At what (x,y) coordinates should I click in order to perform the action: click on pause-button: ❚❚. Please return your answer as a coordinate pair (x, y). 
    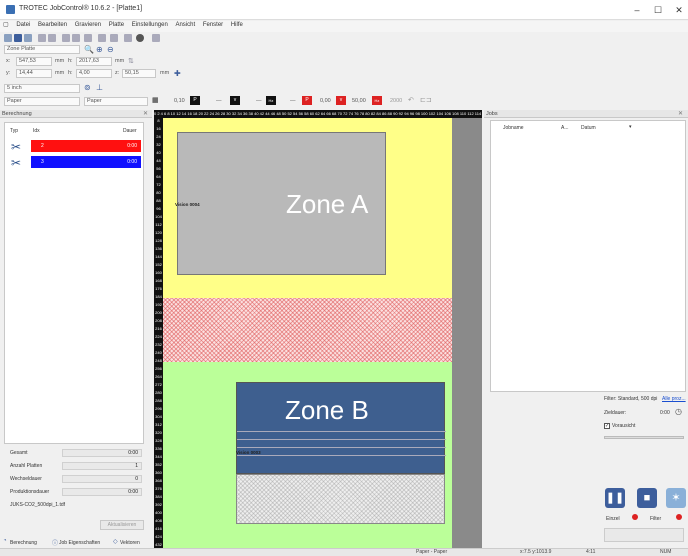
    Looking at the image, I should click on (615, 498).